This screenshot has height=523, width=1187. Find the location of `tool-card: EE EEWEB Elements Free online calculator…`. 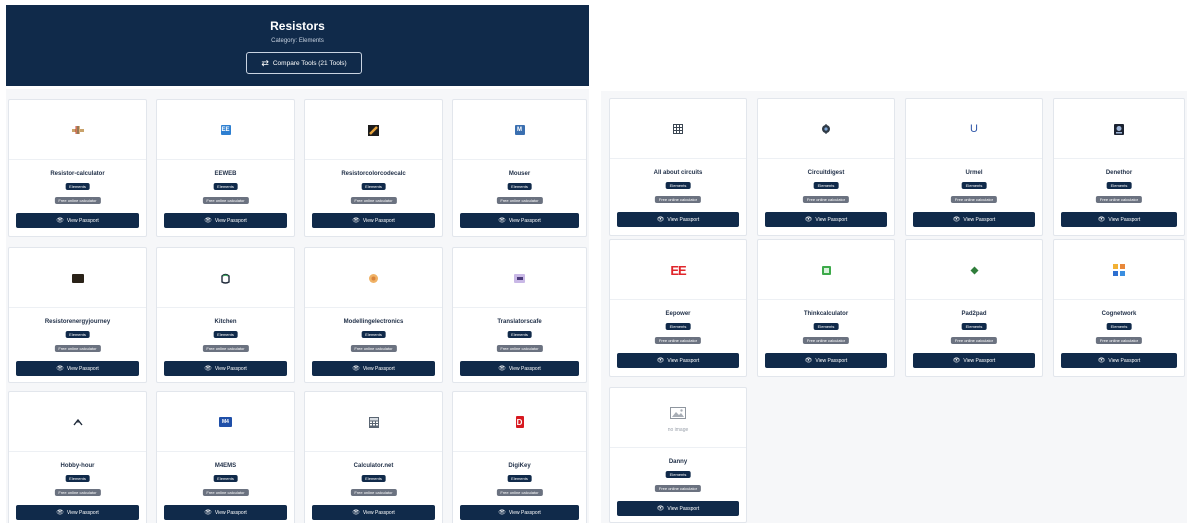

tool-card: EE EEWEB Elements Free online calculator… is located at coordinates (225, 168).